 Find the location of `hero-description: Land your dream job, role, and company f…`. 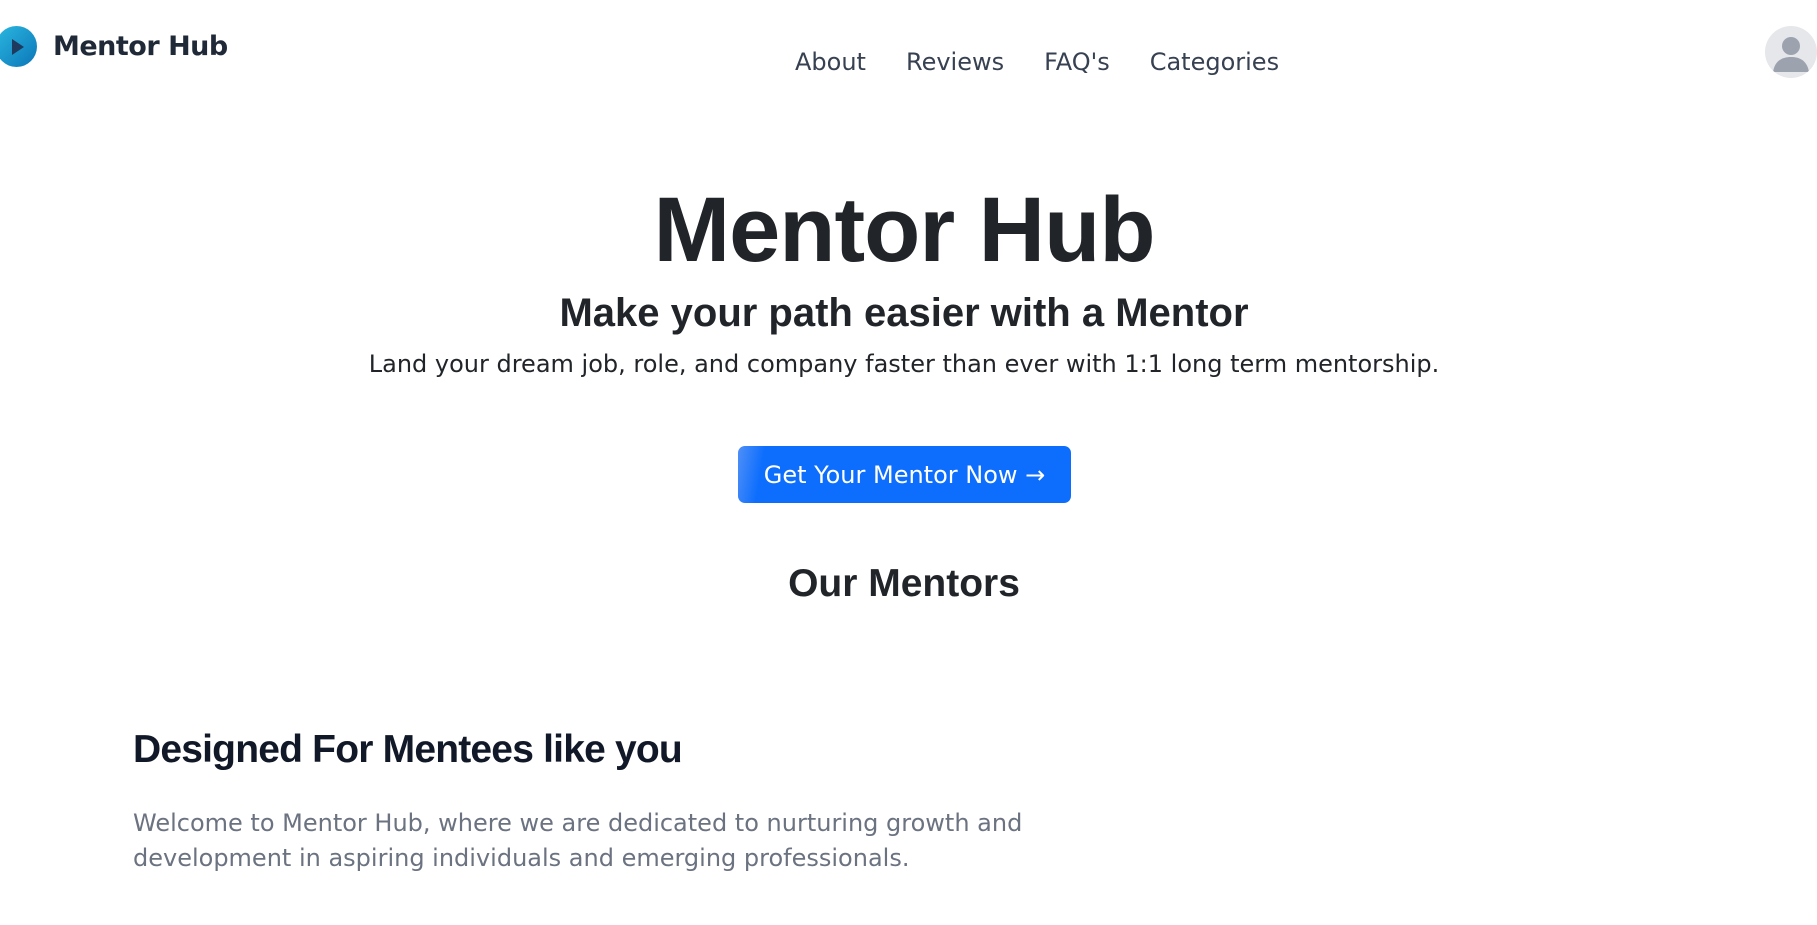

hero-description: Land your dream job, role, and company f… is located at coordinates (904, 364).